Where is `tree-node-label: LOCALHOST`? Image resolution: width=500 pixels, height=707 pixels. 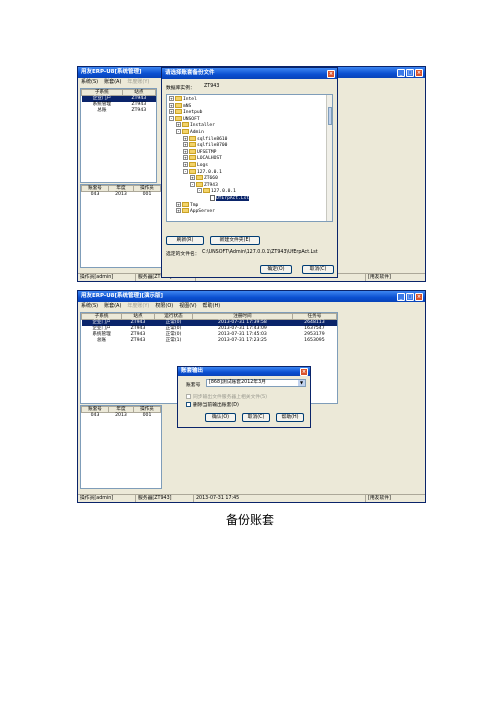 tree-node-label: LOCALHOST is located at coordinates (209, 159).